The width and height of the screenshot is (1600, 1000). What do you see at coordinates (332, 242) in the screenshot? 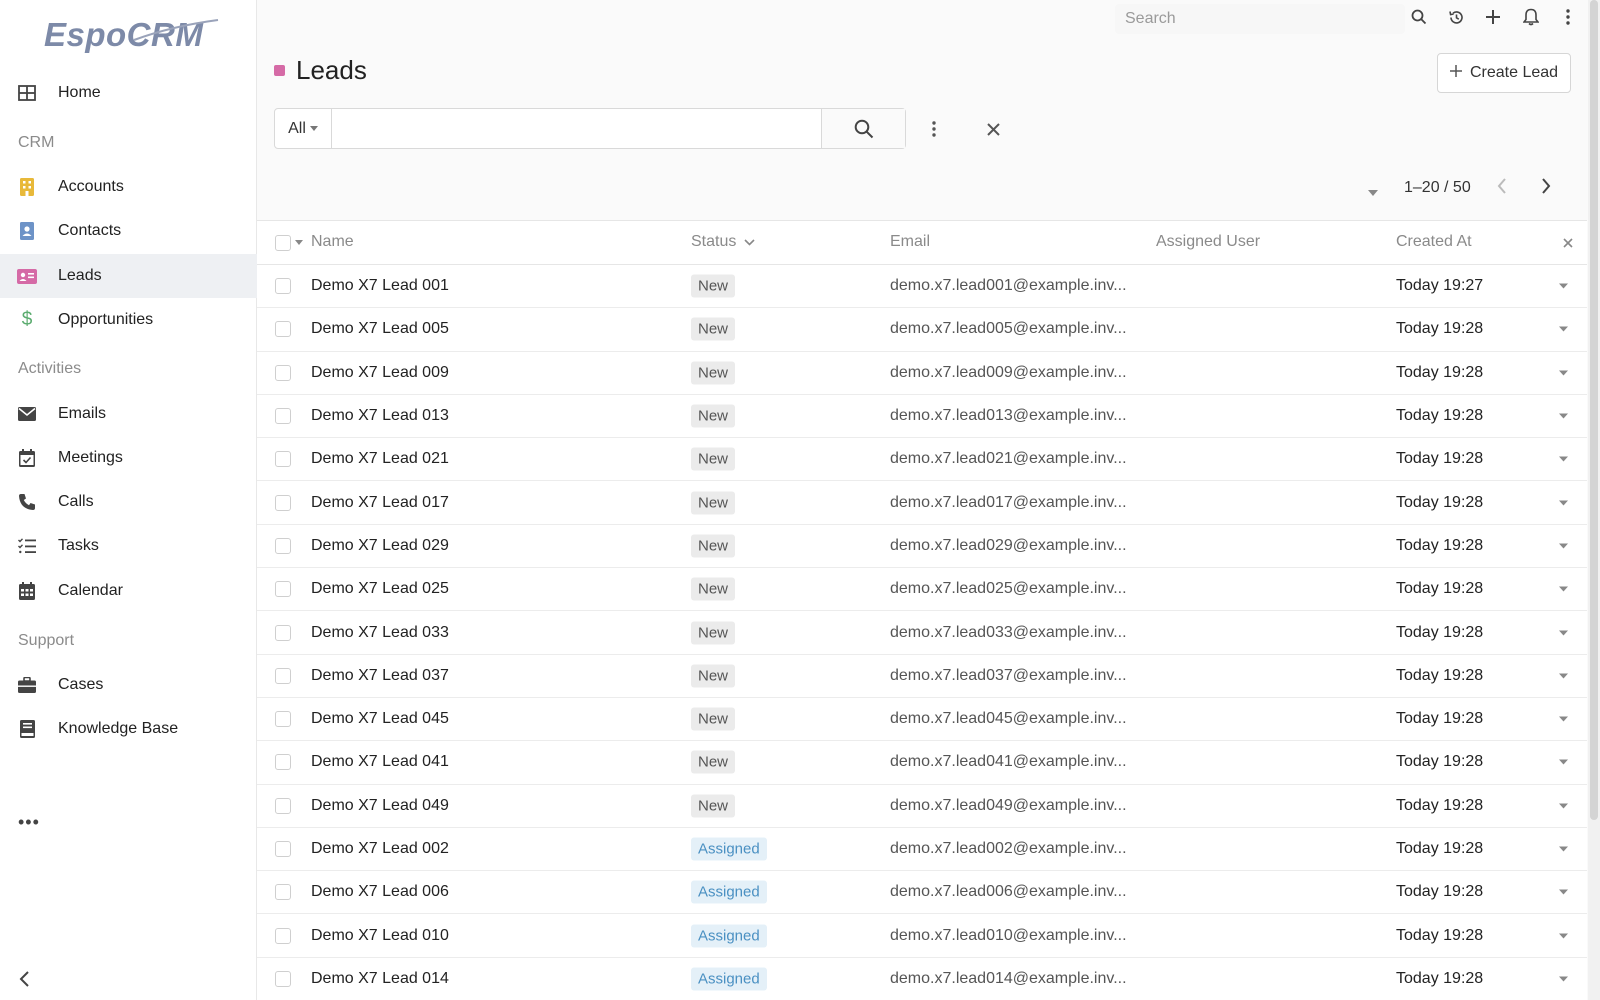
I see `column-header-name: Name` at bounding box center [332, 242].